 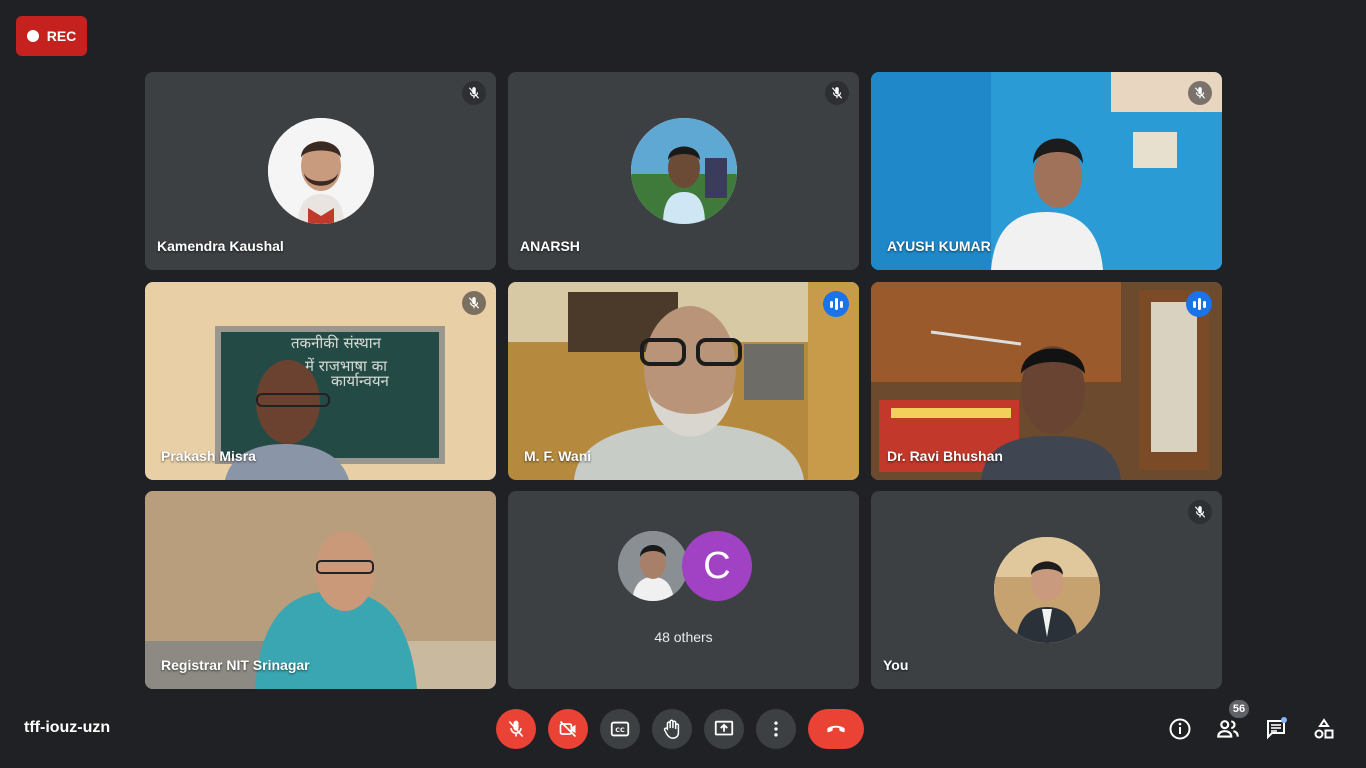 I want to click on leave-call-button, so click(x=836, y=729).